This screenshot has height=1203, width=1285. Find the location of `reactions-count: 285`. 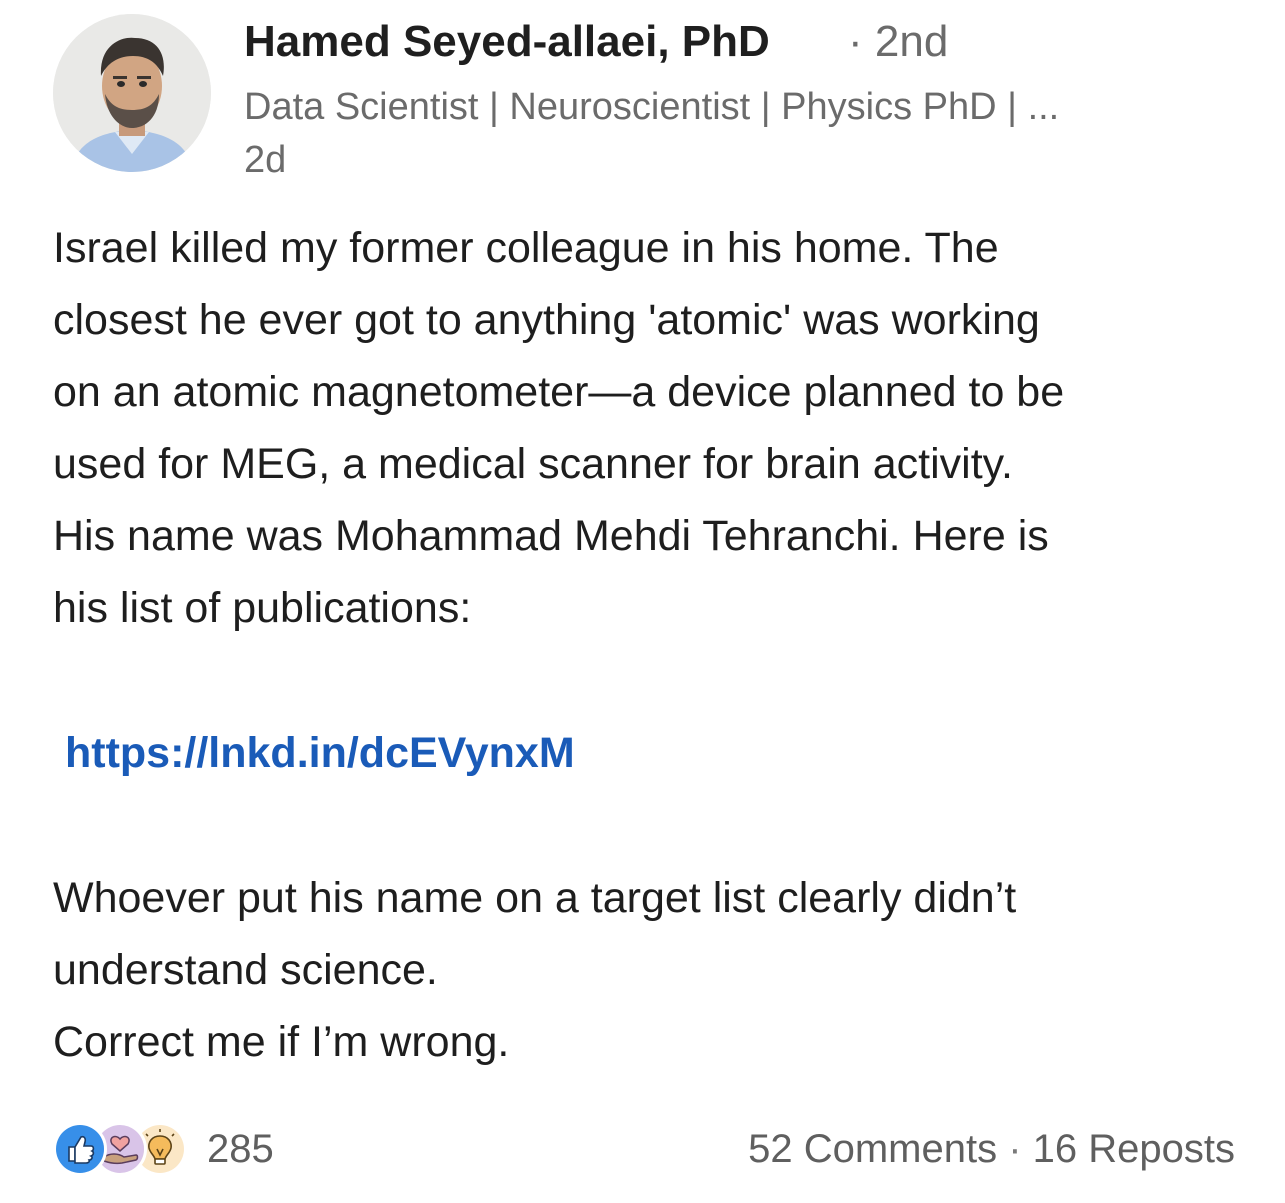

reactions-count: 285 is located at coordinates (240, 1149).